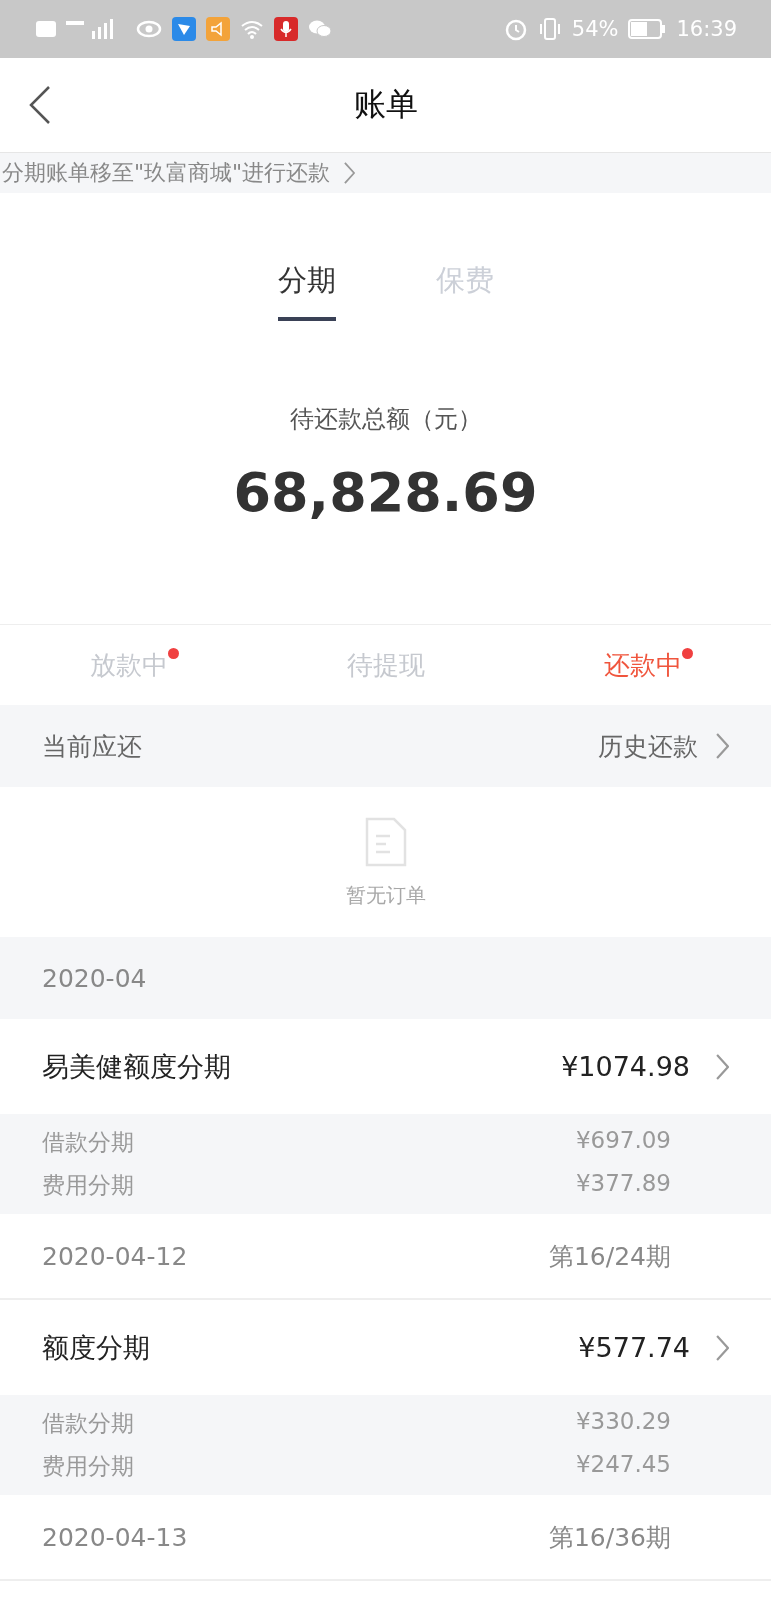 This screenshot has width=771, height=1600. Describe the element at coordinates (302, 1066) in the screenshot. I see `bill-title: 易美健额度分期` at that location.